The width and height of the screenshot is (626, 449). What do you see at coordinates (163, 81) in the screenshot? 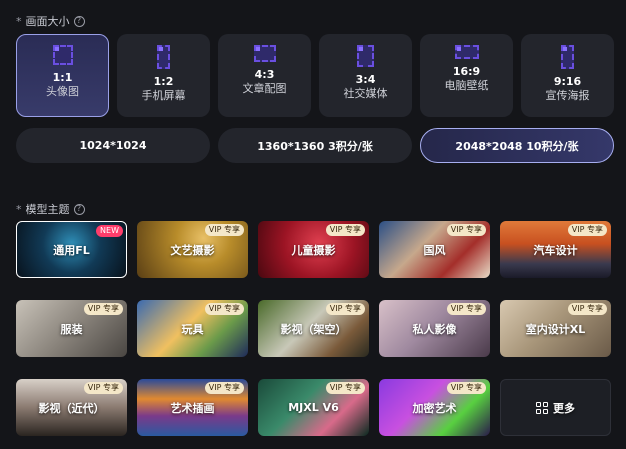
I see `ratio-label: 1:2` at bounding box center [163, 81].